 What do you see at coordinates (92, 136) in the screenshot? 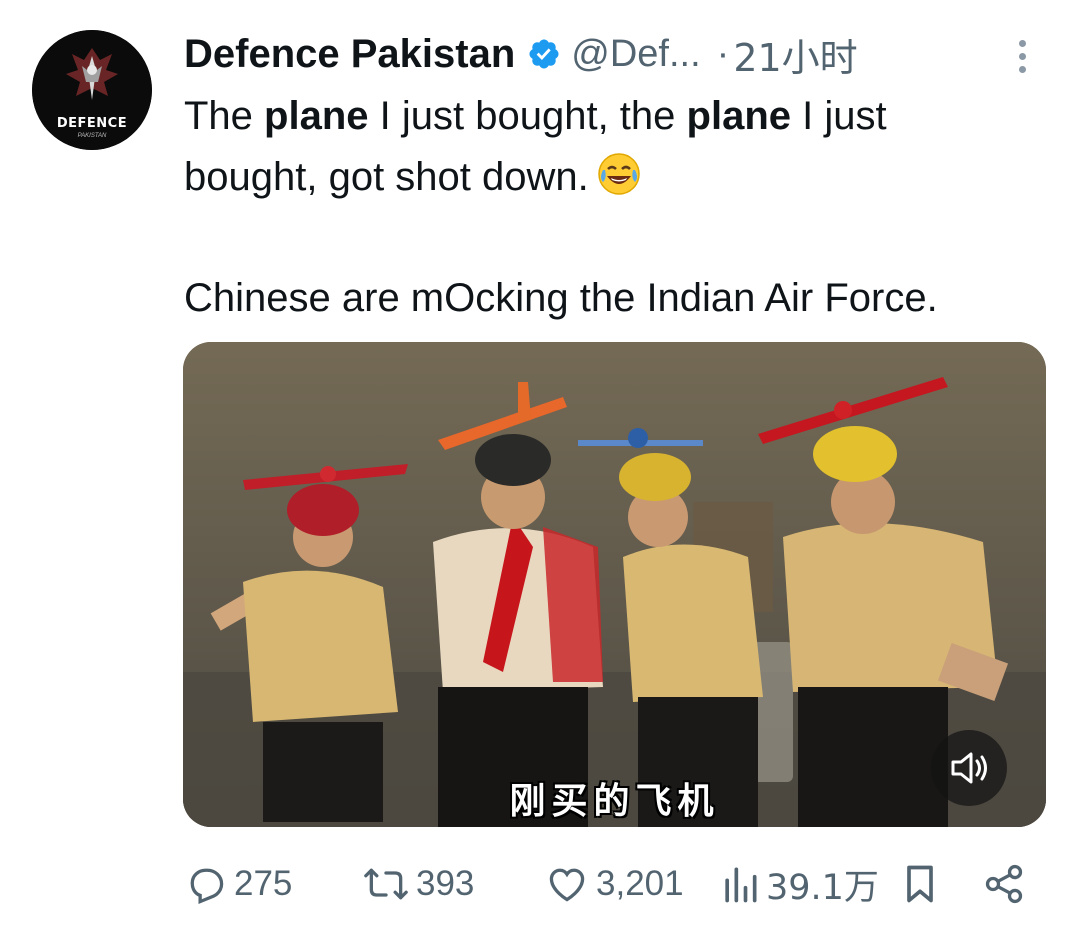
I see `avatar-sublabel: PAKISTAN` at bounding box center [92, 136].